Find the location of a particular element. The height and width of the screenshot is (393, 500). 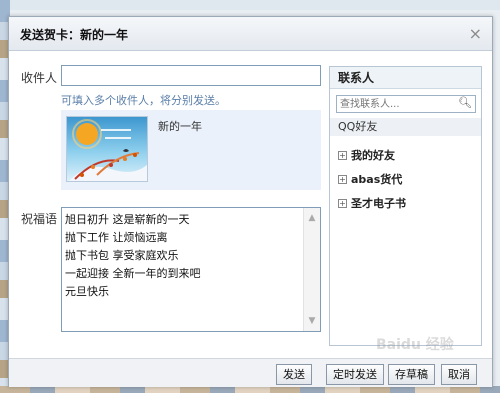

send-button: 发送 is located at coordinates (294, 374).